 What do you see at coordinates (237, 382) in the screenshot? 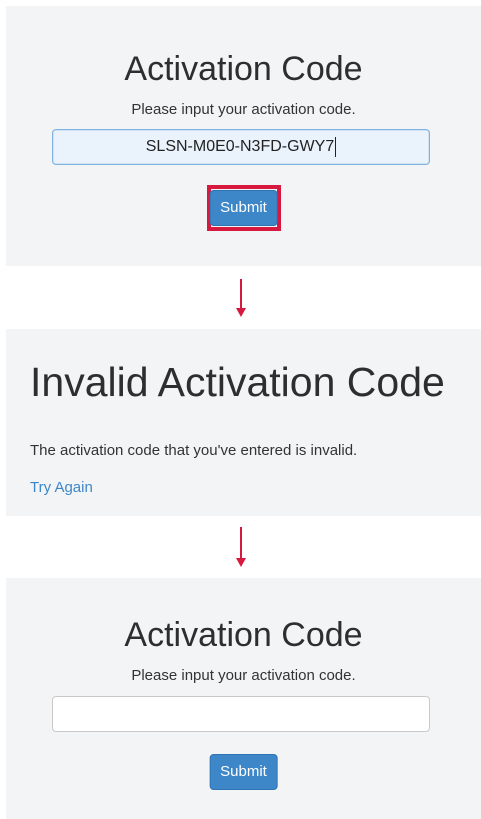
I see `error-title: Invalid Activation Code` at bounding box center [237, 382].